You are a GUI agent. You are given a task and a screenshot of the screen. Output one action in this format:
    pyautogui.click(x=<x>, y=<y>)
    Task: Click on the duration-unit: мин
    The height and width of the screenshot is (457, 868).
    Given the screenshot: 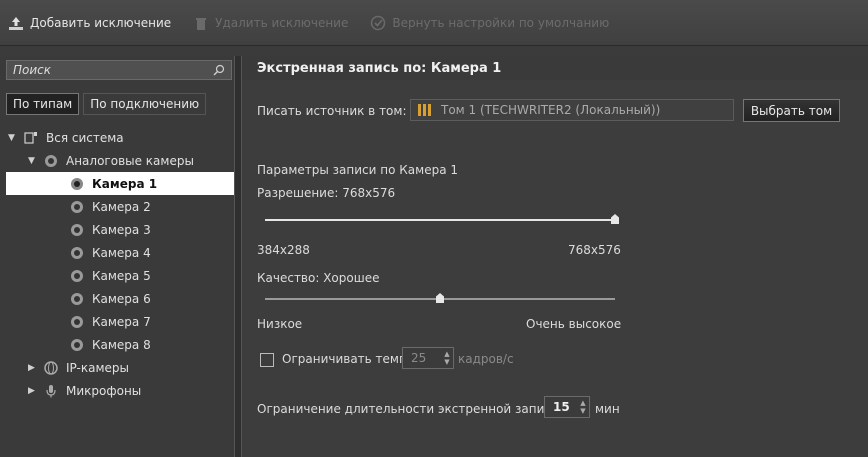 What is the action you would take?
    pyautogui.click(x=607, y=409)
    